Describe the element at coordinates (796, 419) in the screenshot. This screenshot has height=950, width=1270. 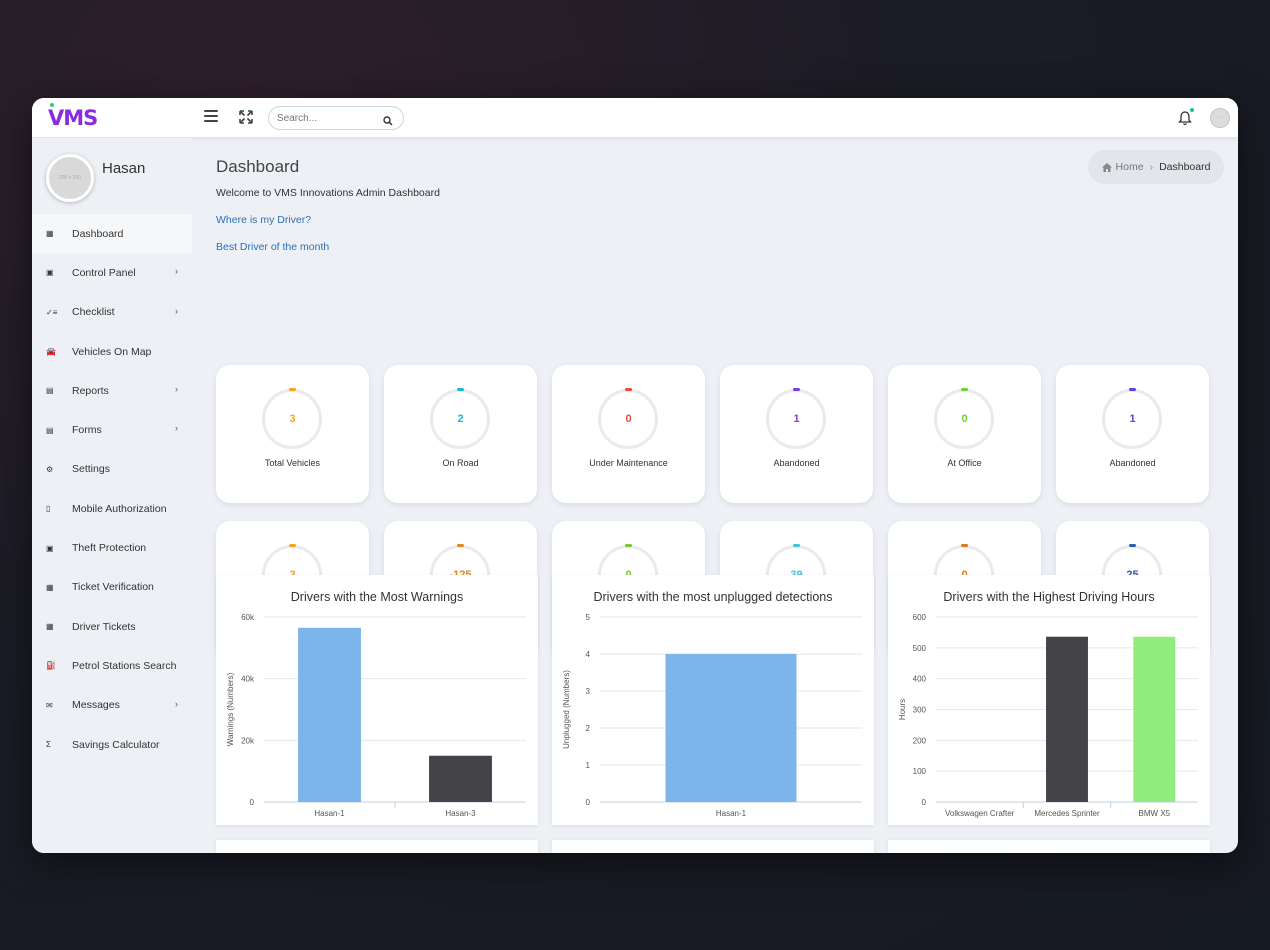
I see `stat-value: 1` at that location.